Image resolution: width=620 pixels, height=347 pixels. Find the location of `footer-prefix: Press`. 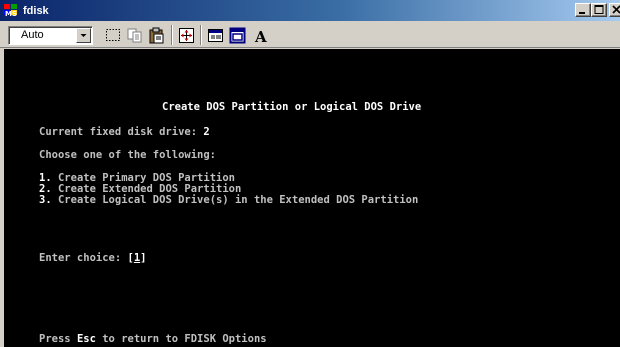

footer-prefix: Press is located at coordinates (58, 339).